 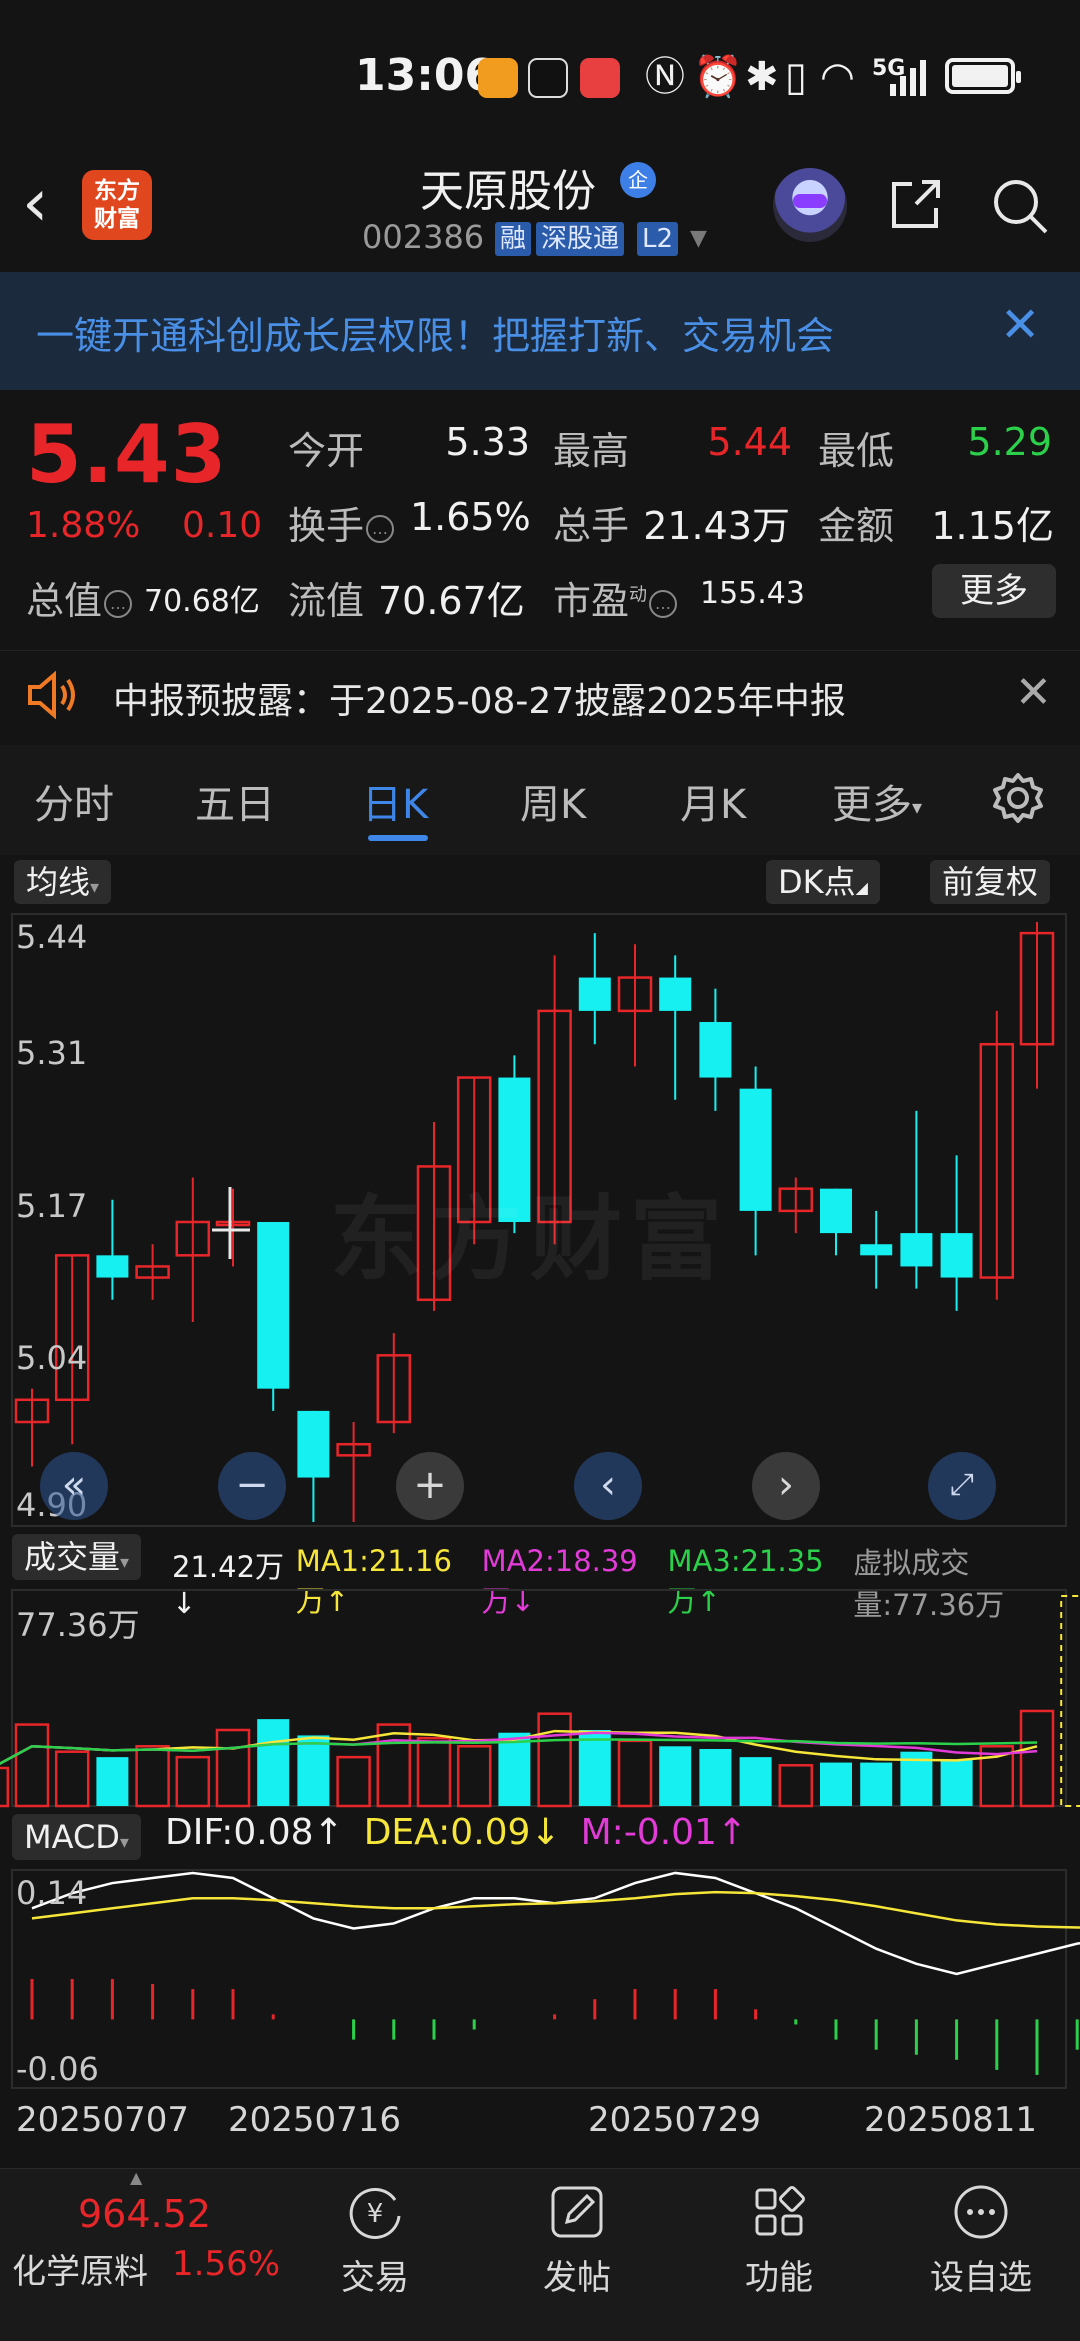 What do you see at coordinates (435, 332) in the screenshot?
I see `banner-text: 一键开通科创成长层权限！把握打新、交易机会` at bounding box center [435, 332].